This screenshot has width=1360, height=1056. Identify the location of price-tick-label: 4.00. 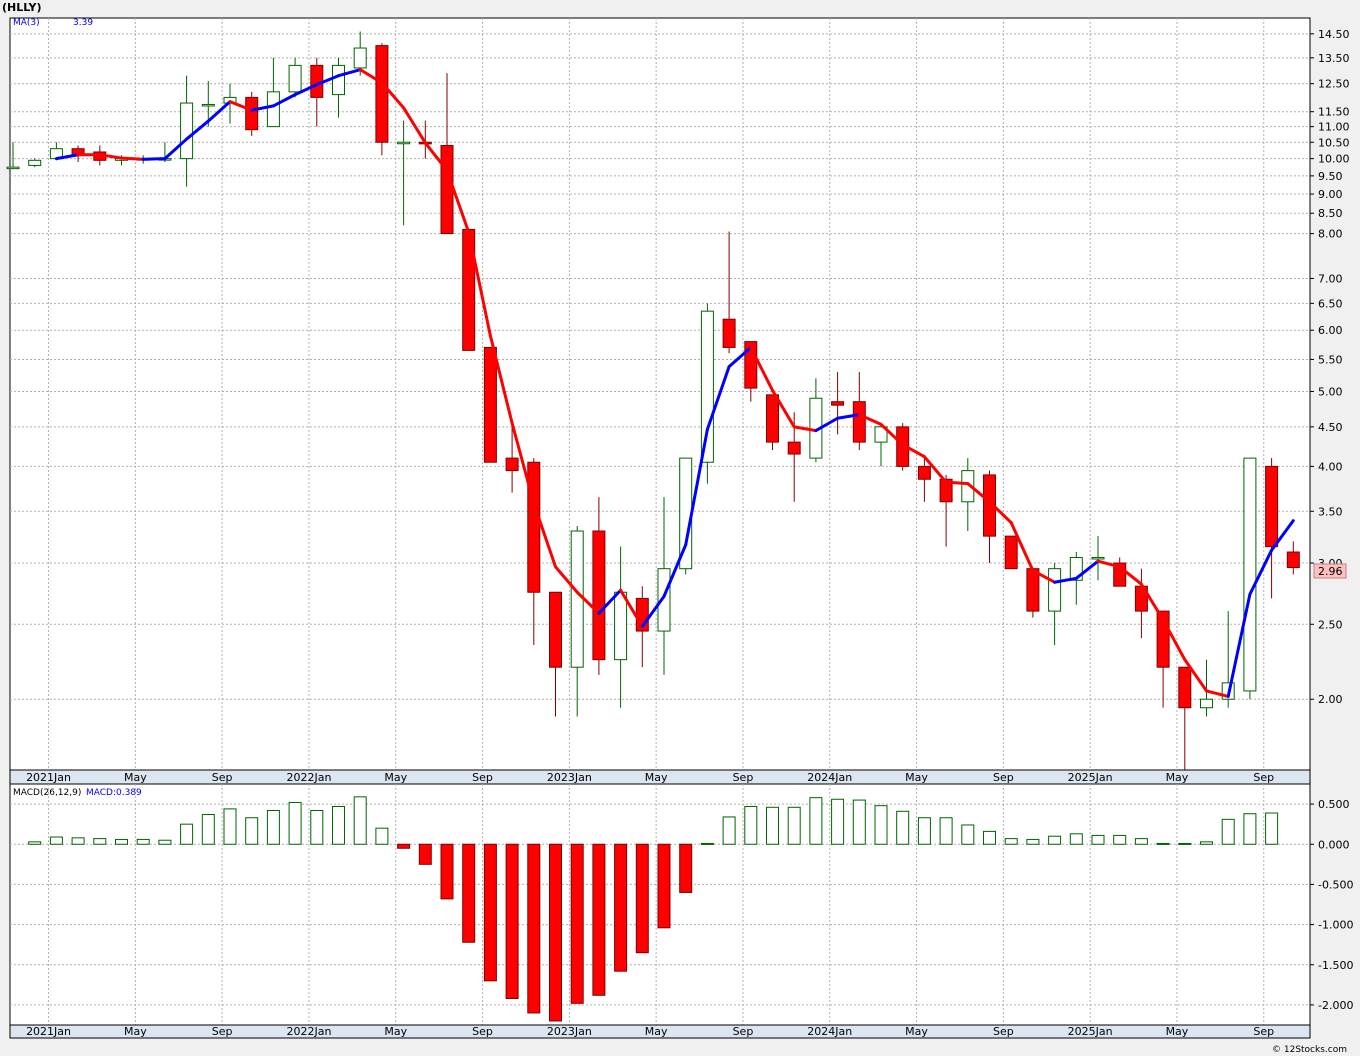
(1330, 466).